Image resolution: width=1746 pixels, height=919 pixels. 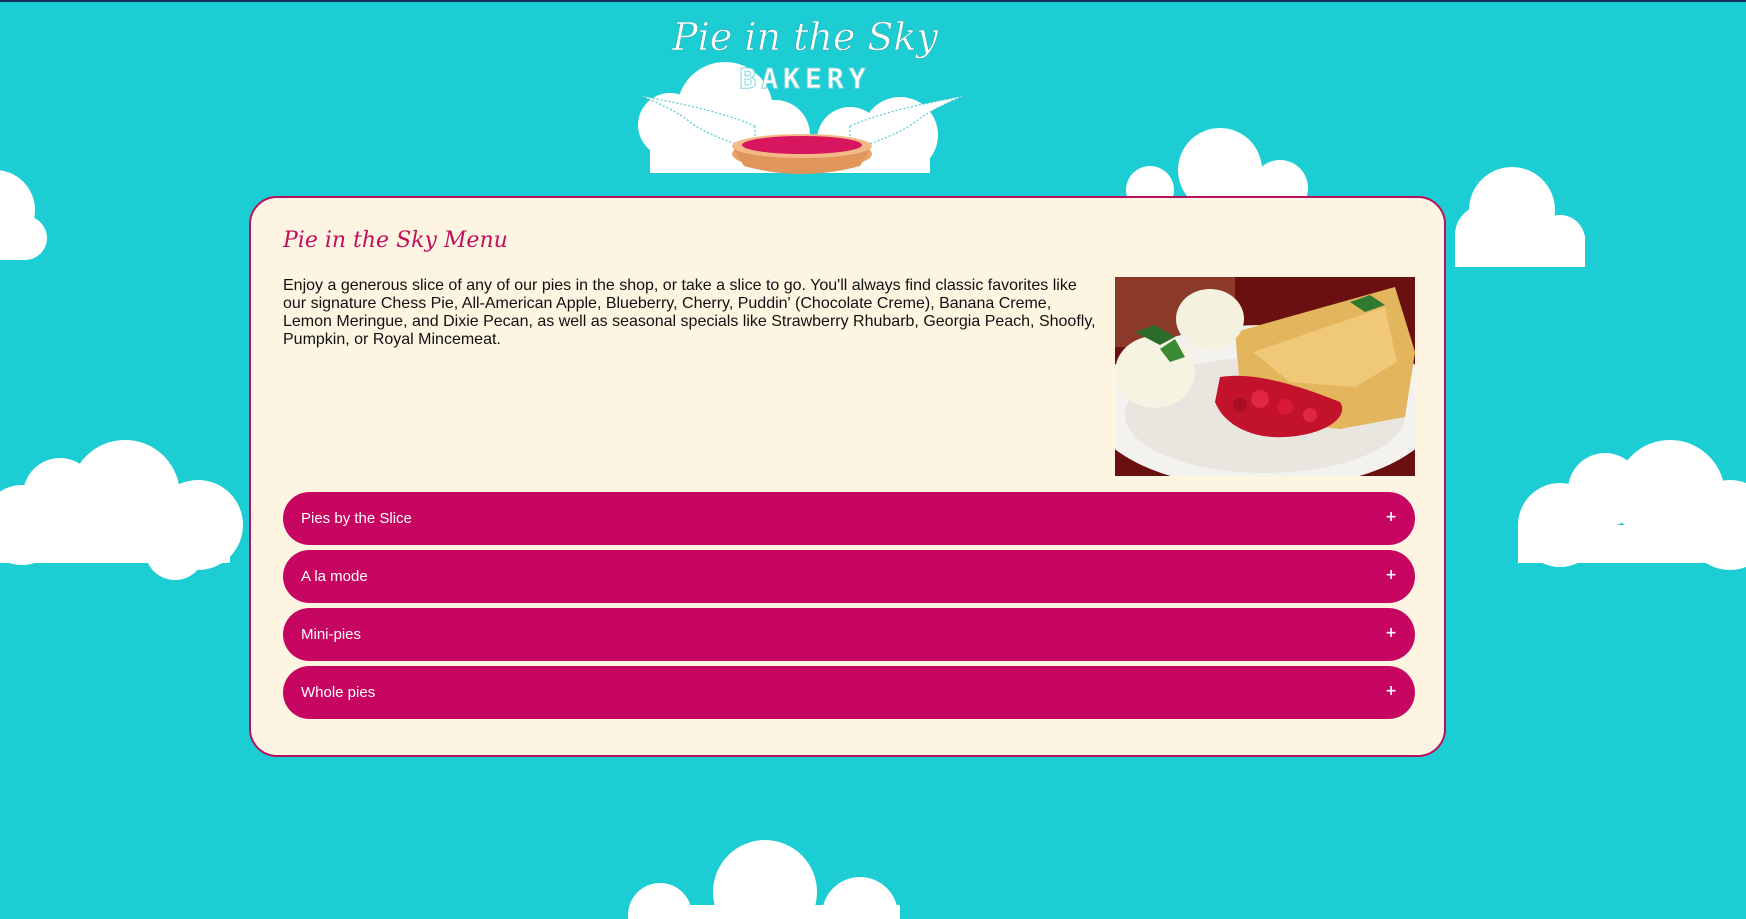 What do you see at coordinates (849, 518) in the screenshot?
I see `accordion-pies-by-the-slice: Pies by the Slice +` at bounding box center [849, 518].